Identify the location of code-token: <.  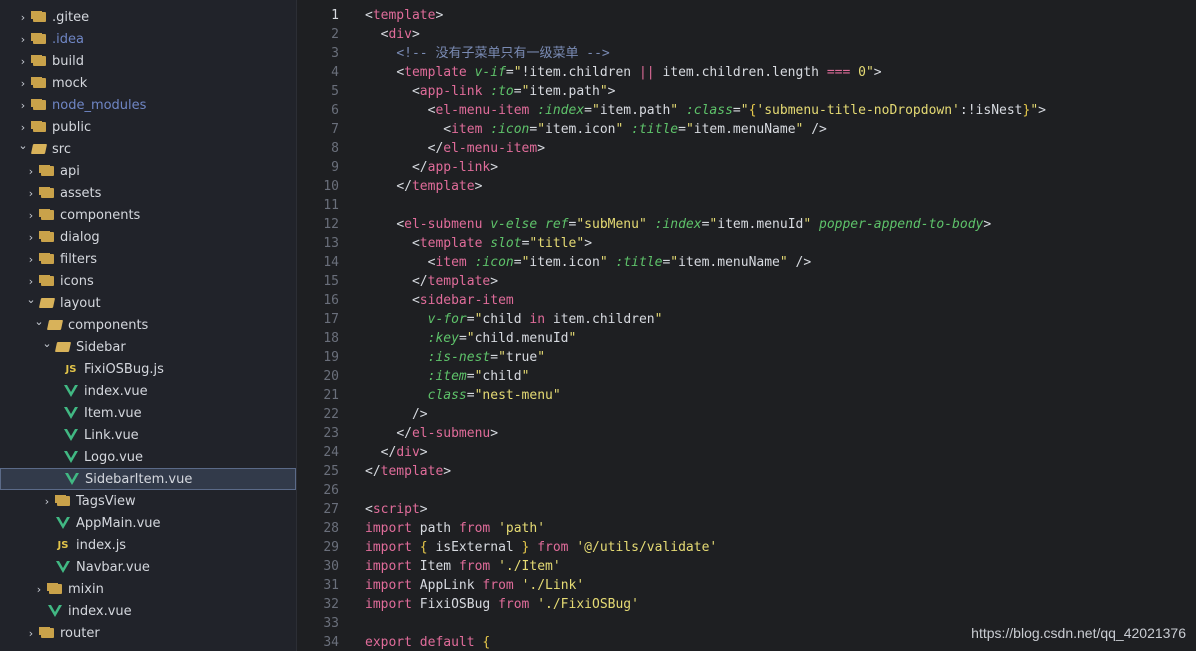
(415, 243).